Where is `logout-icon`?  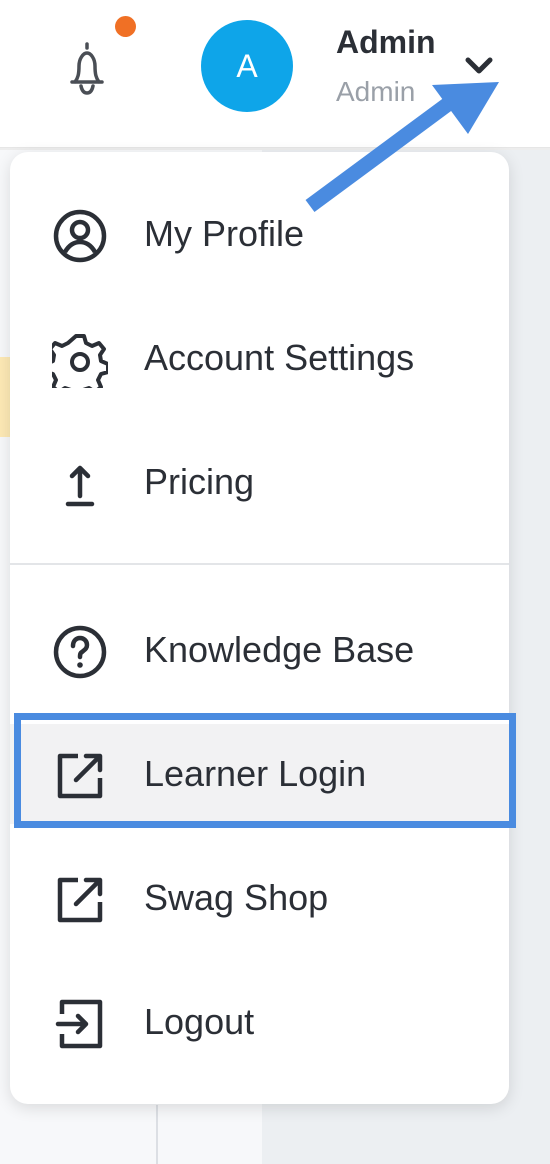
logout-icon is located at coordinates (79, 1024).